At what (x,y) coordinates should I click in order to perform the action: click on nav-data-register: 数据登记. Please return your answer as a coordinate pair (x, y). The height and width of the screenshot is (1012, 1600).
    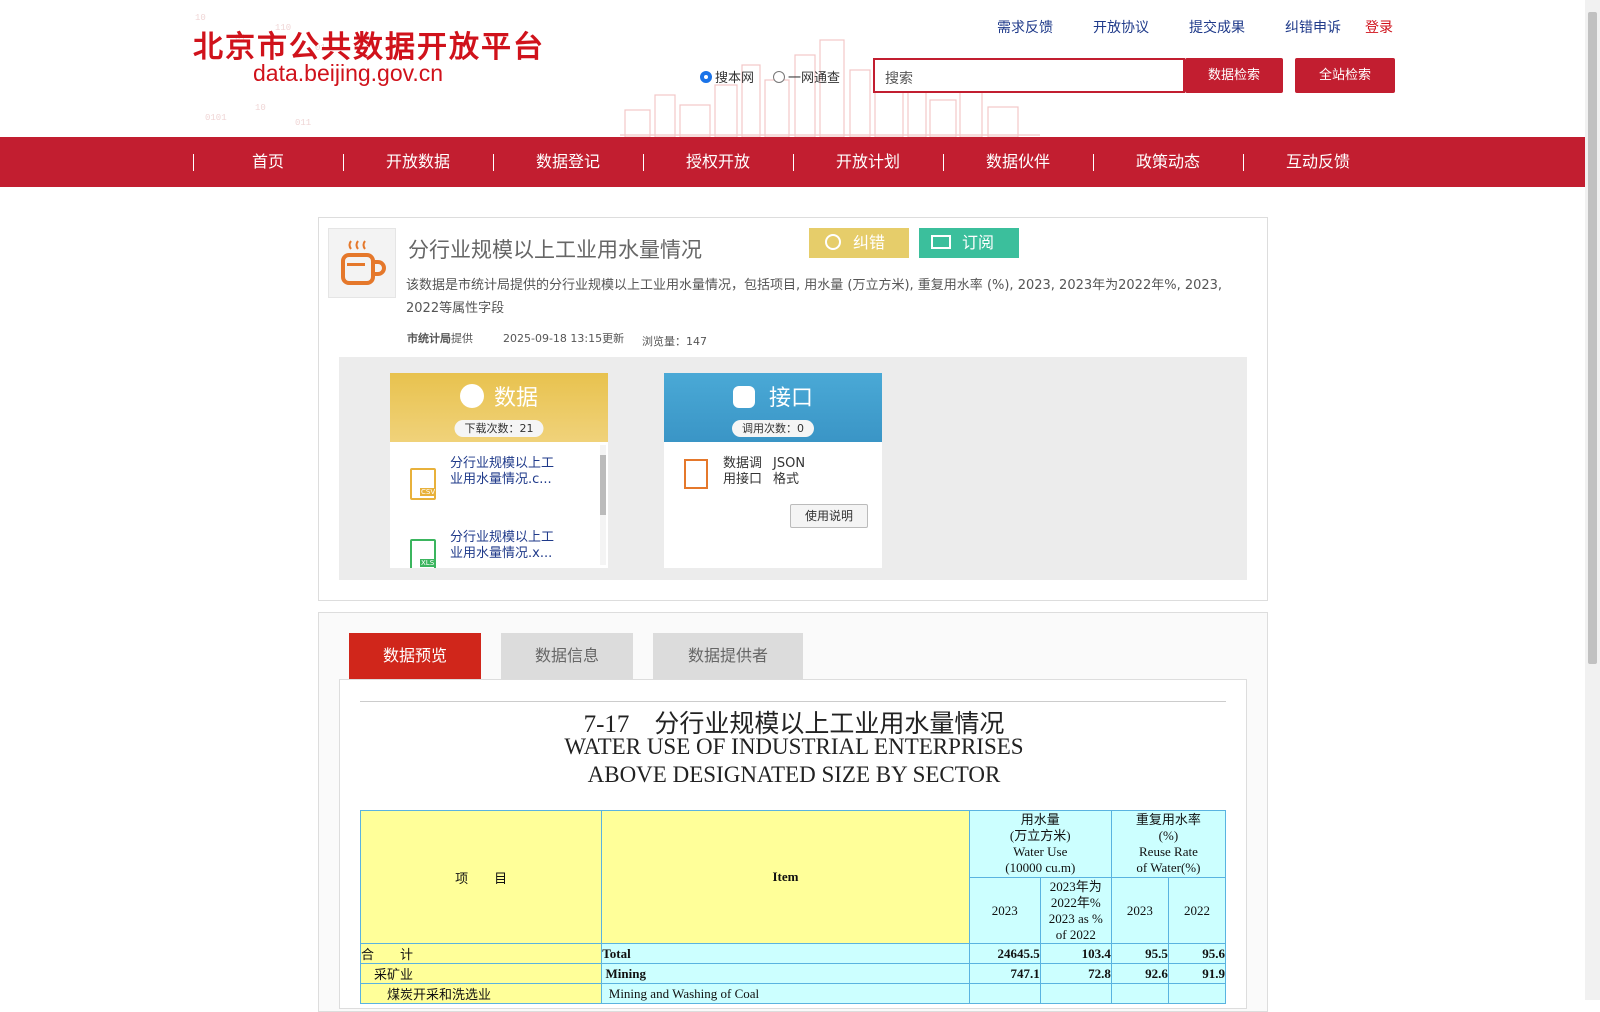
    Looking at the image, I should click on (568, 162).